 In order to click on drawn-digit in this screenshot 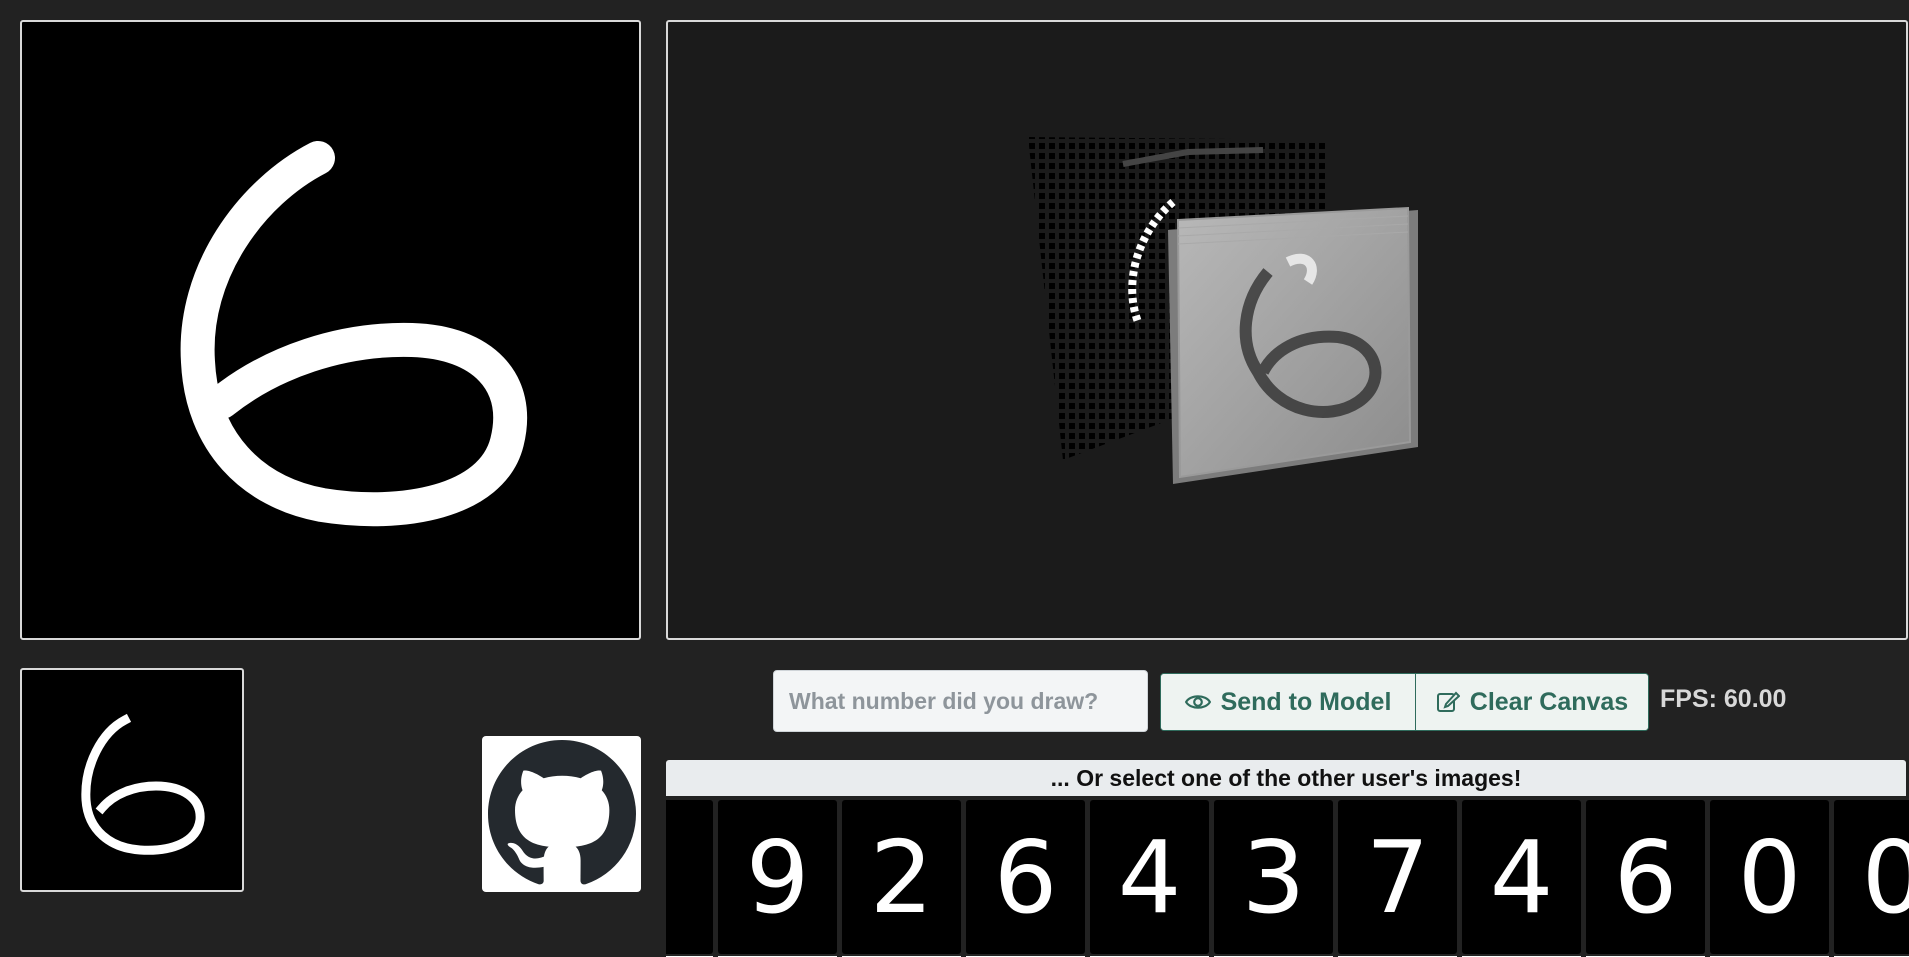, I will do `click(354, 334)`.